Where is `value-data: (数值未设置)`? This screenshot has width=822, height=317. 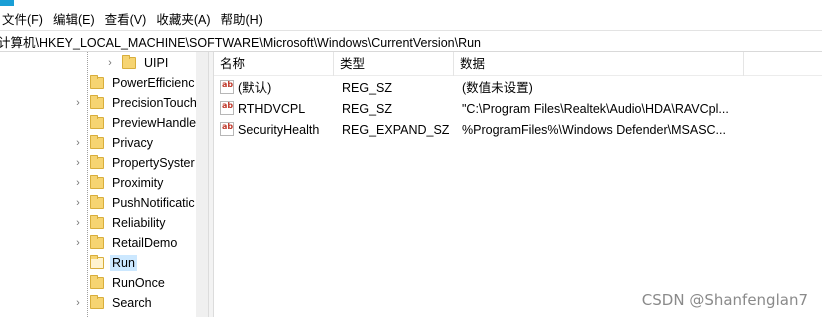
value-data: (数值未设置) is located at coordinates (497, 88).